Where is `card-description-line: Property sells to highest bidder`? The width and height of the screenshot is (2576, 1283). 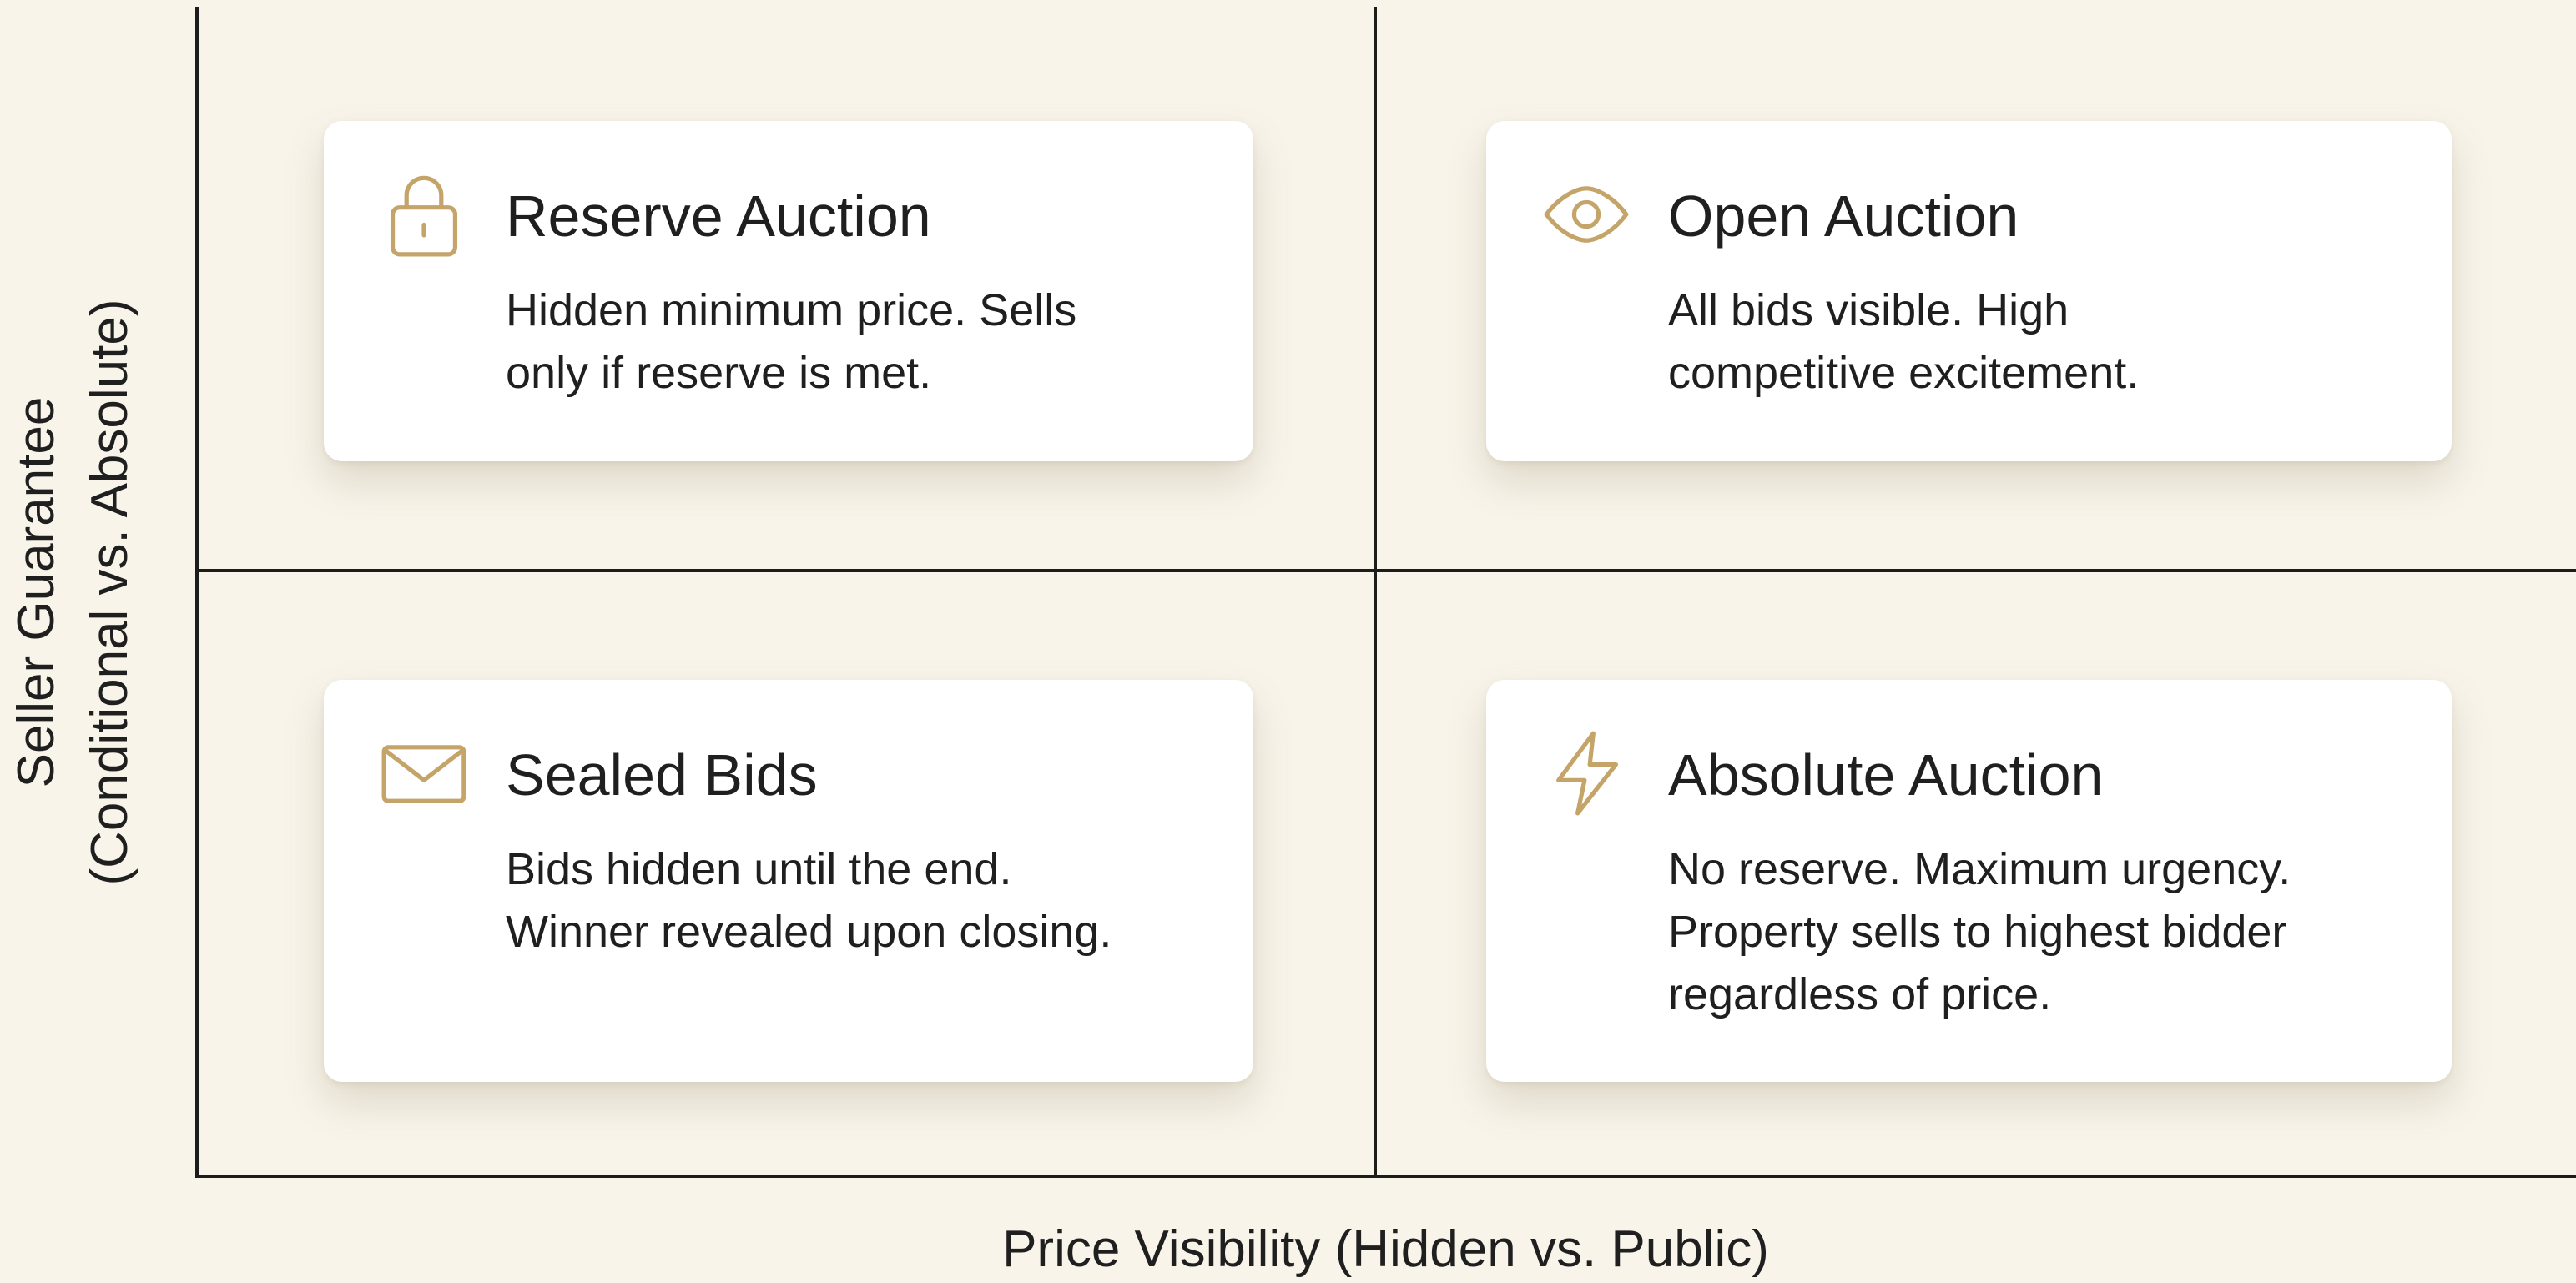 card-description-line: Property sells to highest bidder is located at coordinates (1978, 932).